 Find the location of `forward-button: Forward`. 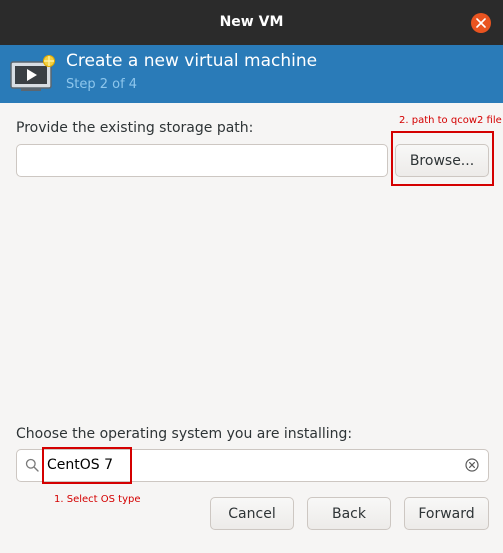

forward-button: Forward is located at coordinates (446, 513).